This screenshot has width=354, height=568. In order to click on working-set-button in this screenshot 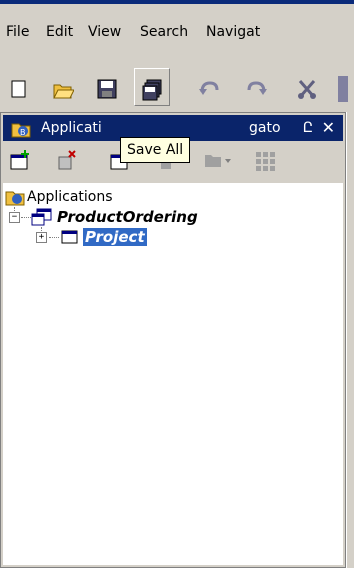, I will do `click(217, 162)`.